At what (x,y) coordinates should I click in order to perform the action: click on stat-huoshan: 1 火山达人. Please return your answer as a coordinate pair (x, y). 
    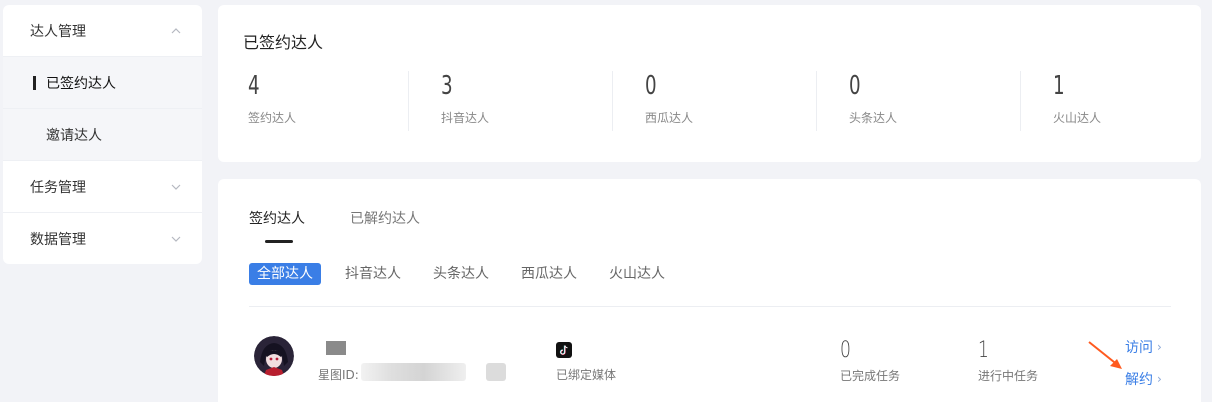
    Looking at the image, I should click on (1077, 101).